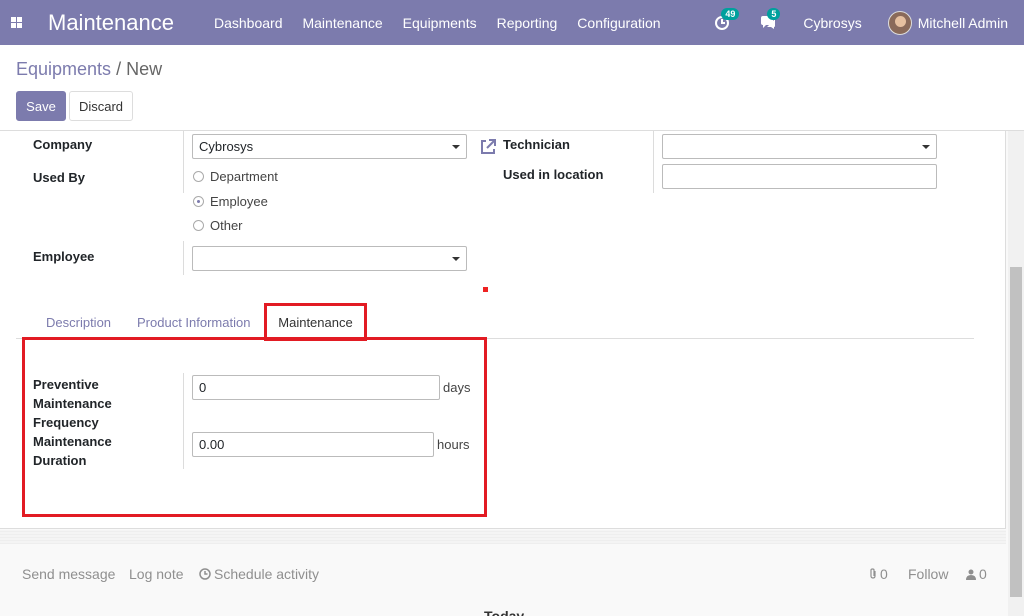  What do you see at coordinates (512, 88) in the screenshot?
I see `control-panel: Equipments / New Save Discard` at bounding box center [512, 88].